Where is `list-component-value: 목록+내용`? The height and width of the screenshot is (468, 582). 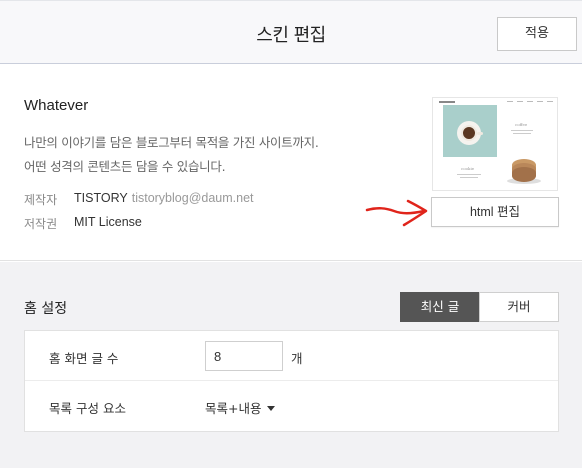
list-component-value: 목록+내용 is located at coordinates (233, 408).